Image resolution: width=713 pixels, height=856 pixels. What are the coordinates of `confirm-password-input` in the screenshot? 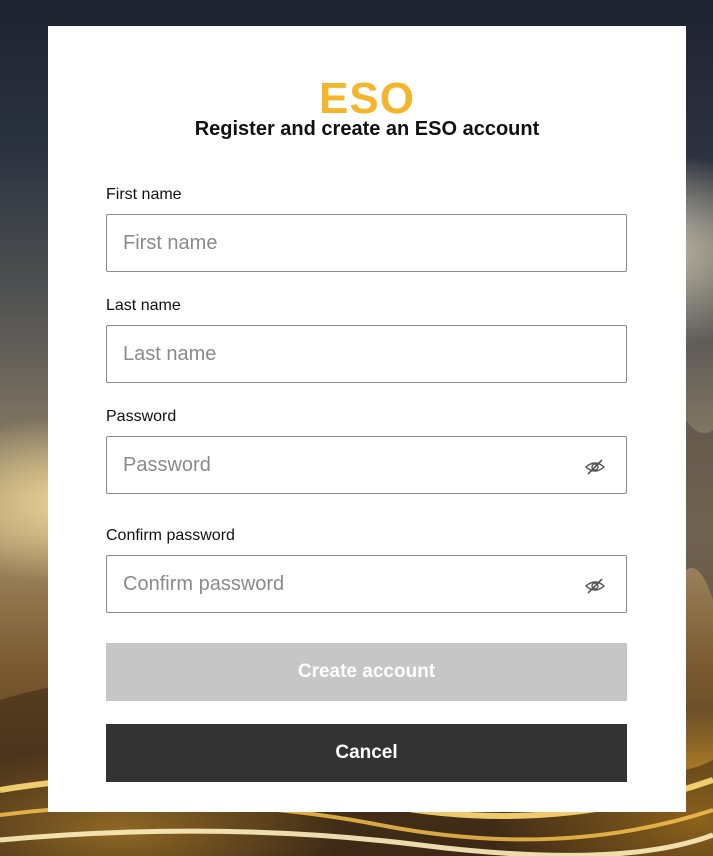 It's located at (366, 584).